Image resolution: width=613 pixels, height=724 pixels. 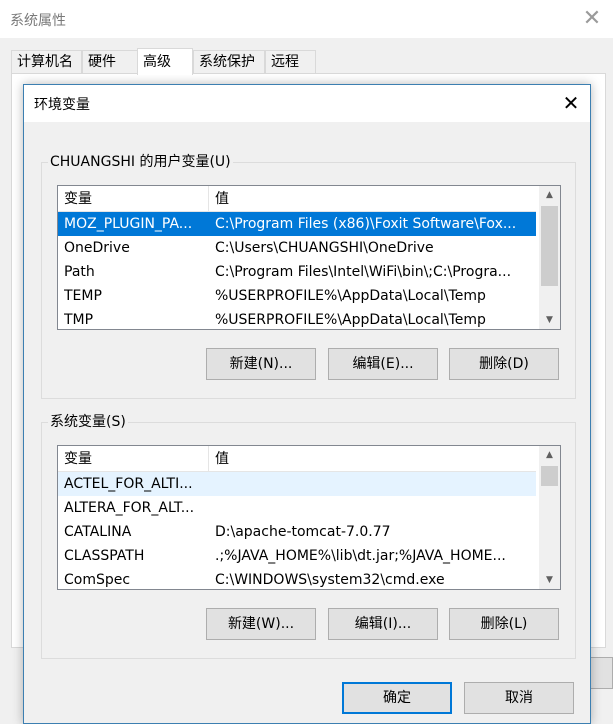 I want to click on user-list-scrollbar: ▲ ▼, so click(x=549, y=257).